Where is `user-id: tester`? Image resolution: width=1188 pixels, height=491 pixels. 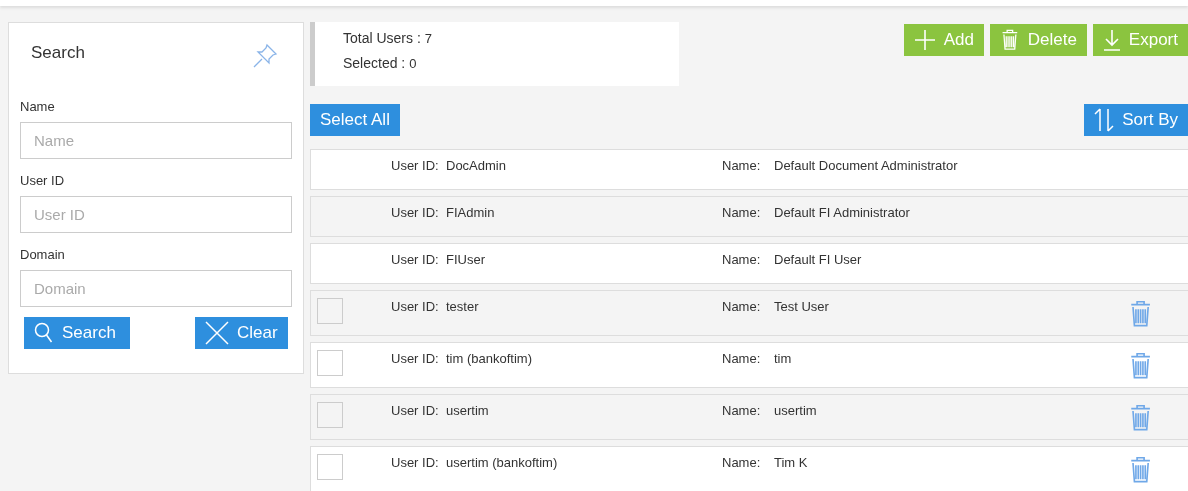 user-id: tester is located at coordinates (463, 307).